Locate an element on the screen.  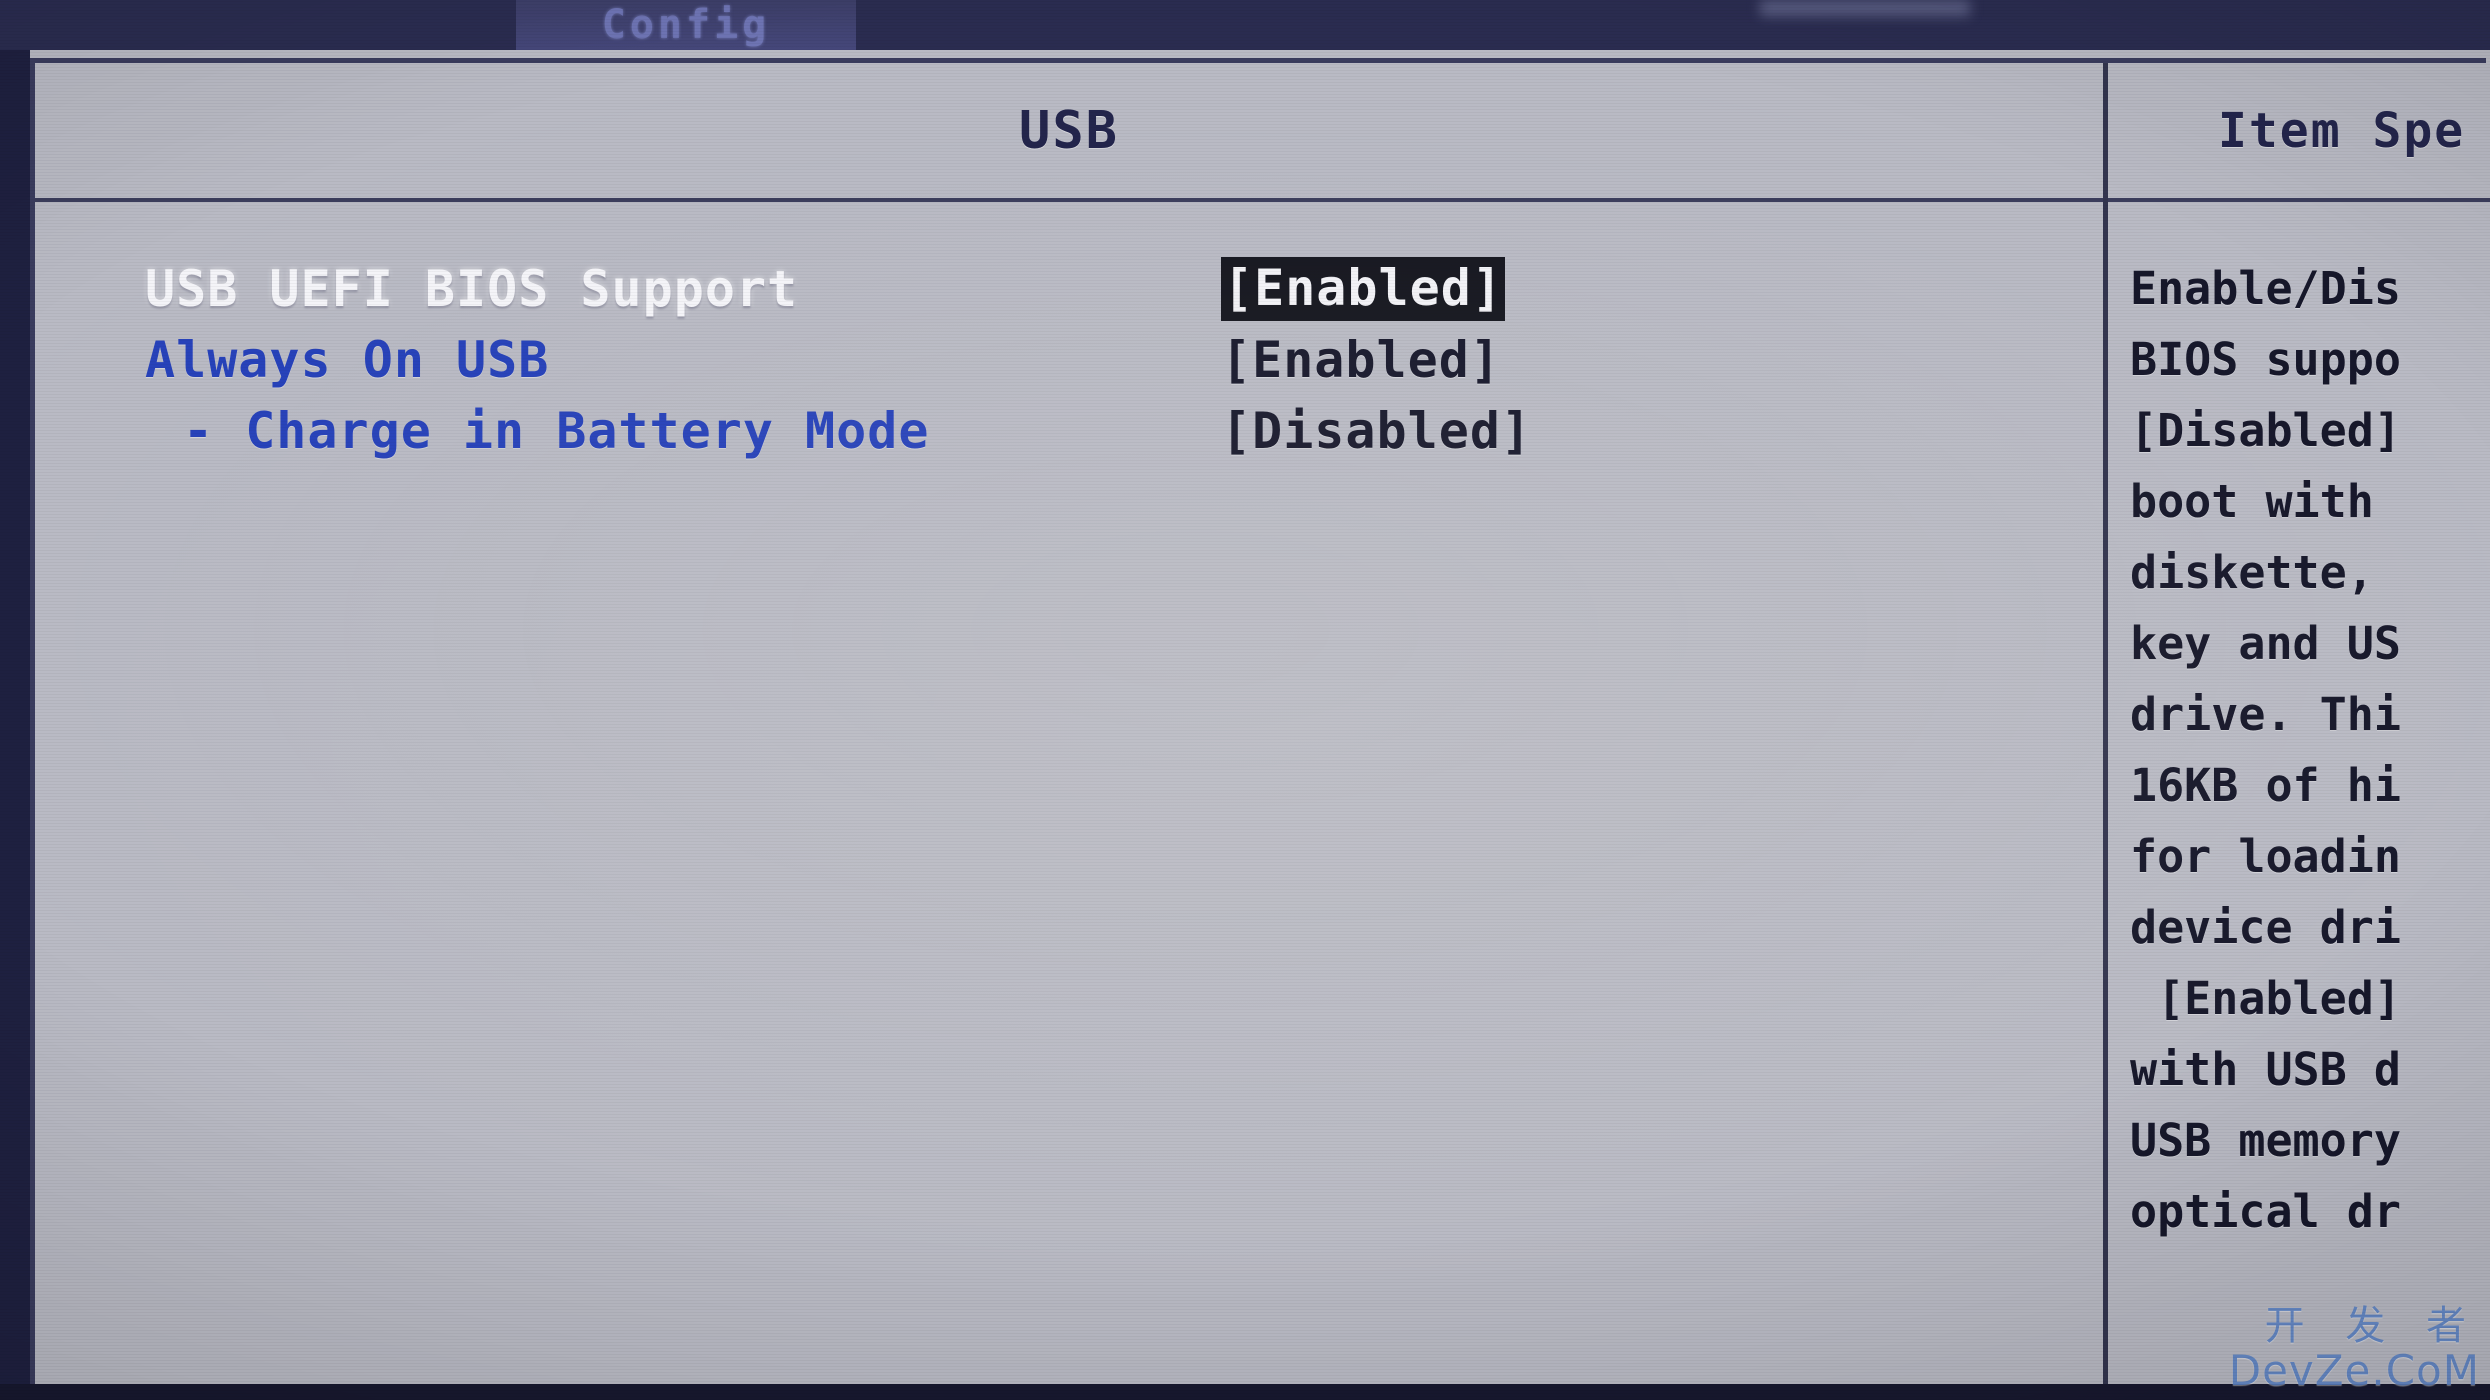
help-line: boot with is located at coordinates (2252, 501).